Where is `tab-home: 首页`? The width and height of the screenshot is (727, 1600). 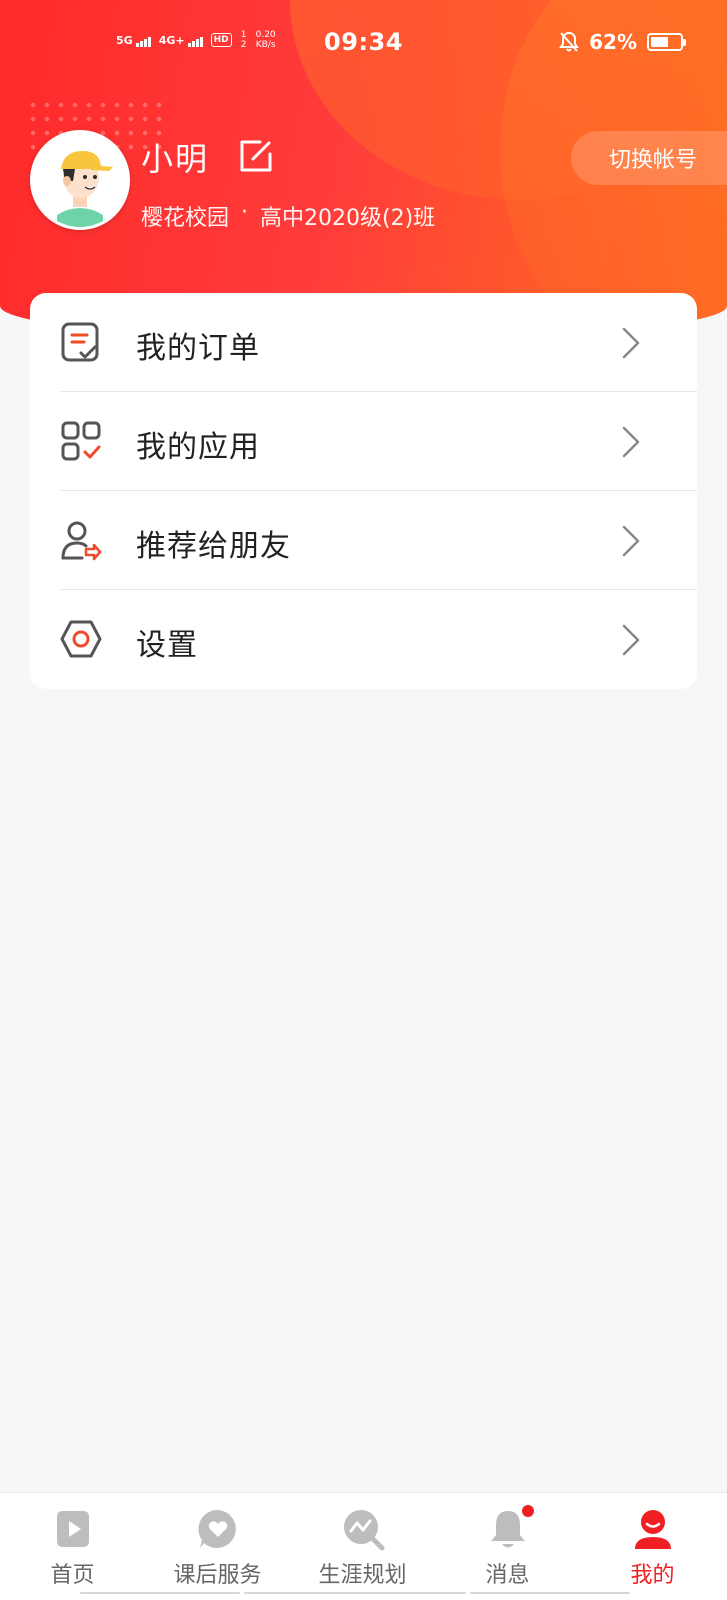 tab-home: 首页 is located at coordinates (72, 1543).